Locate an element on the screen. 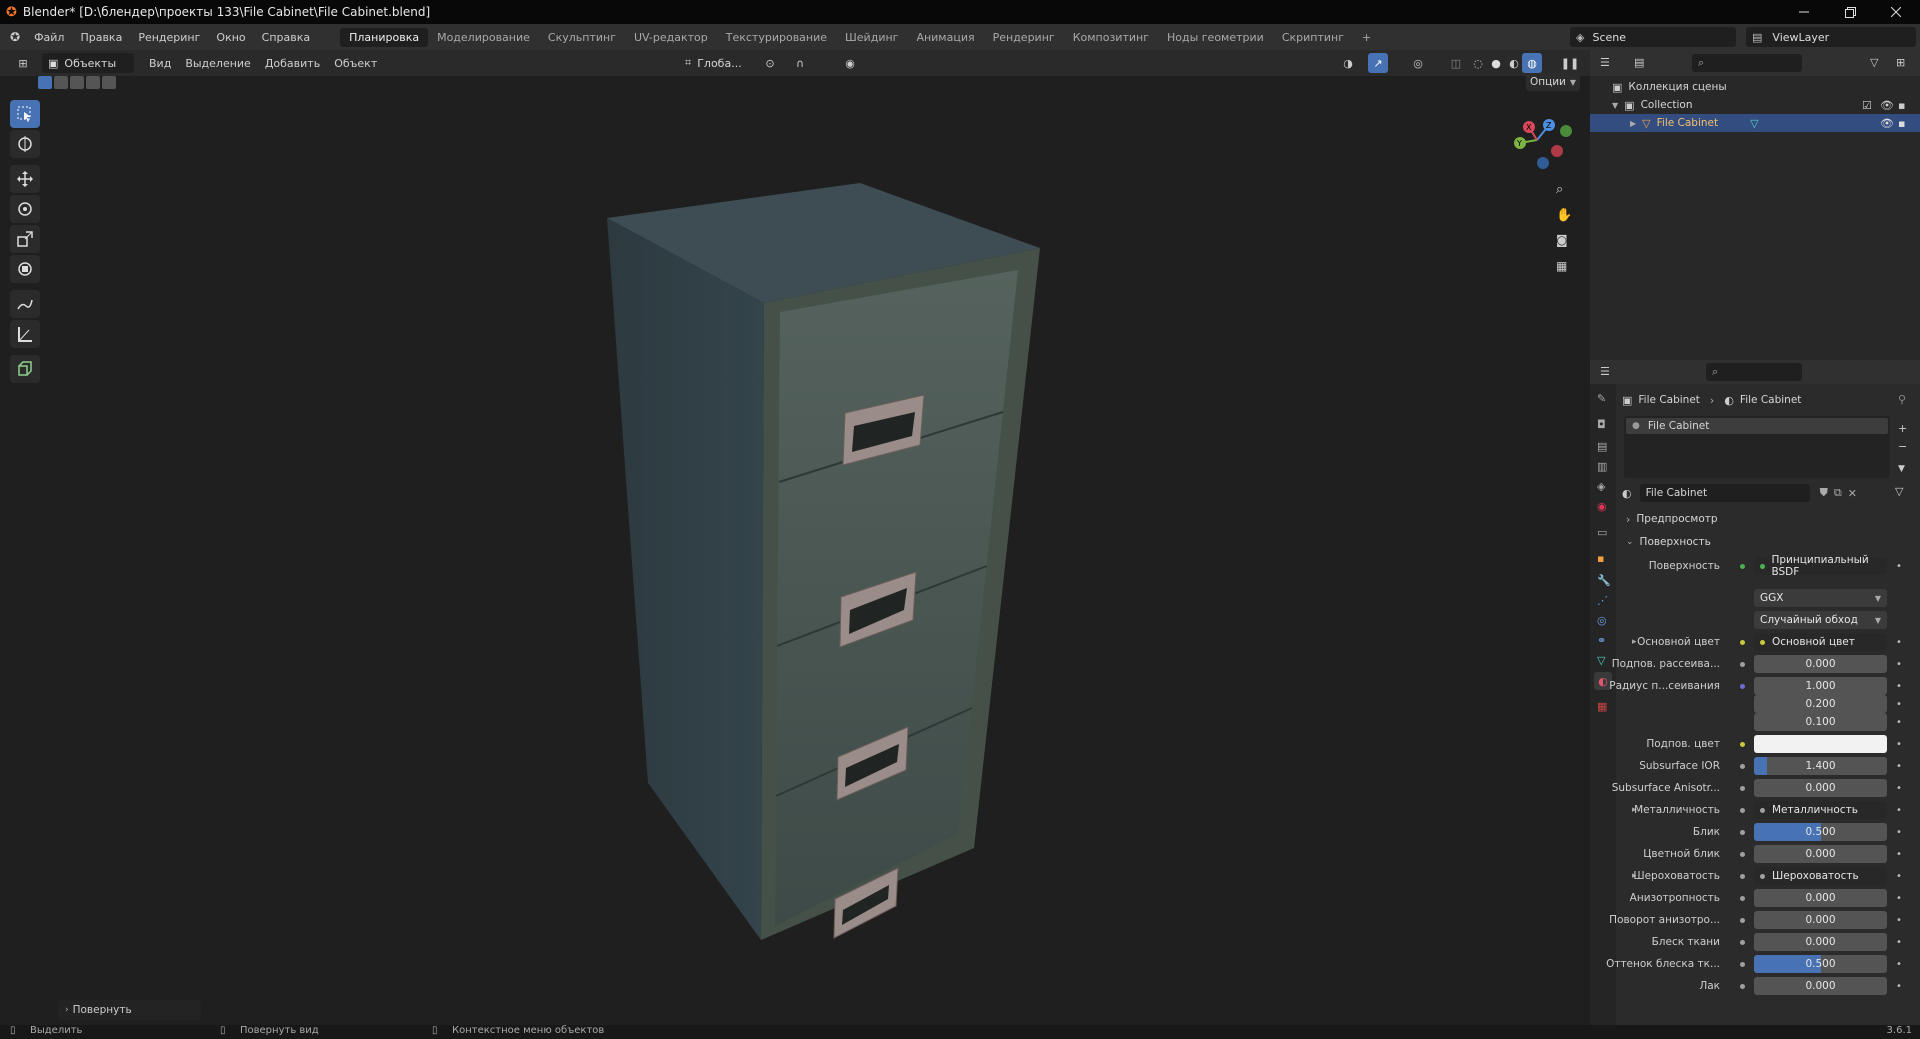 This screenshot has height=1039, width=1920. link-field: Основной цвет is located at coordinates (1820, 642).